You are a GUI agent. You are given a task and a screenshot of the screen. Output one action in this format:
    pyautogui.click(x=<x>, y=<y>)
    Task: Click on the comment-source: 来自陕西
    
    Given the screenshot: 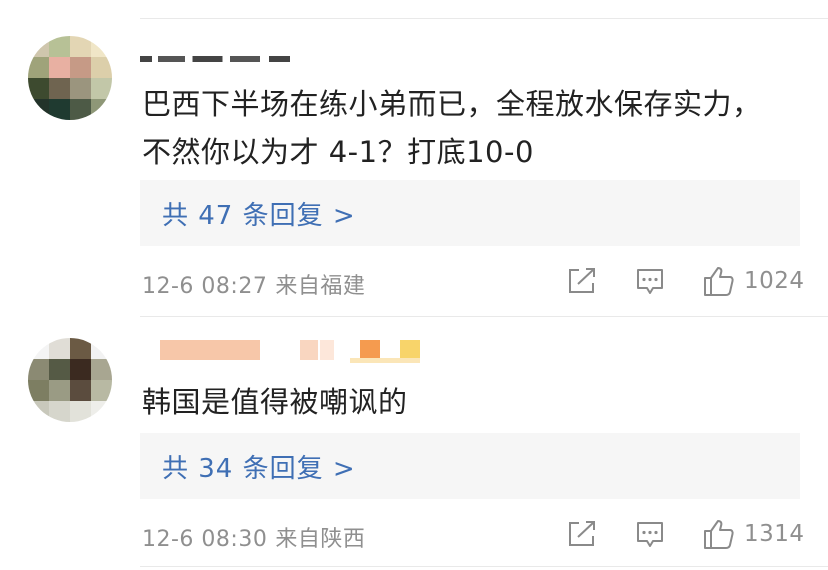 What is the action you would take?
    pyautogui.click(x=320, y=539)
    